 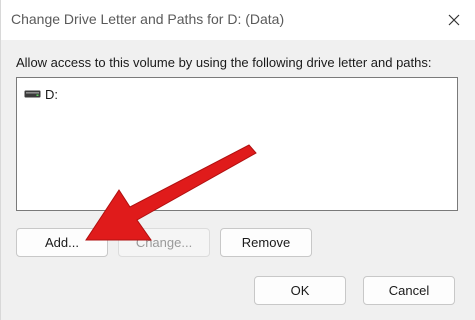 I want to click on drive-icon, so click(x=32, y=94).